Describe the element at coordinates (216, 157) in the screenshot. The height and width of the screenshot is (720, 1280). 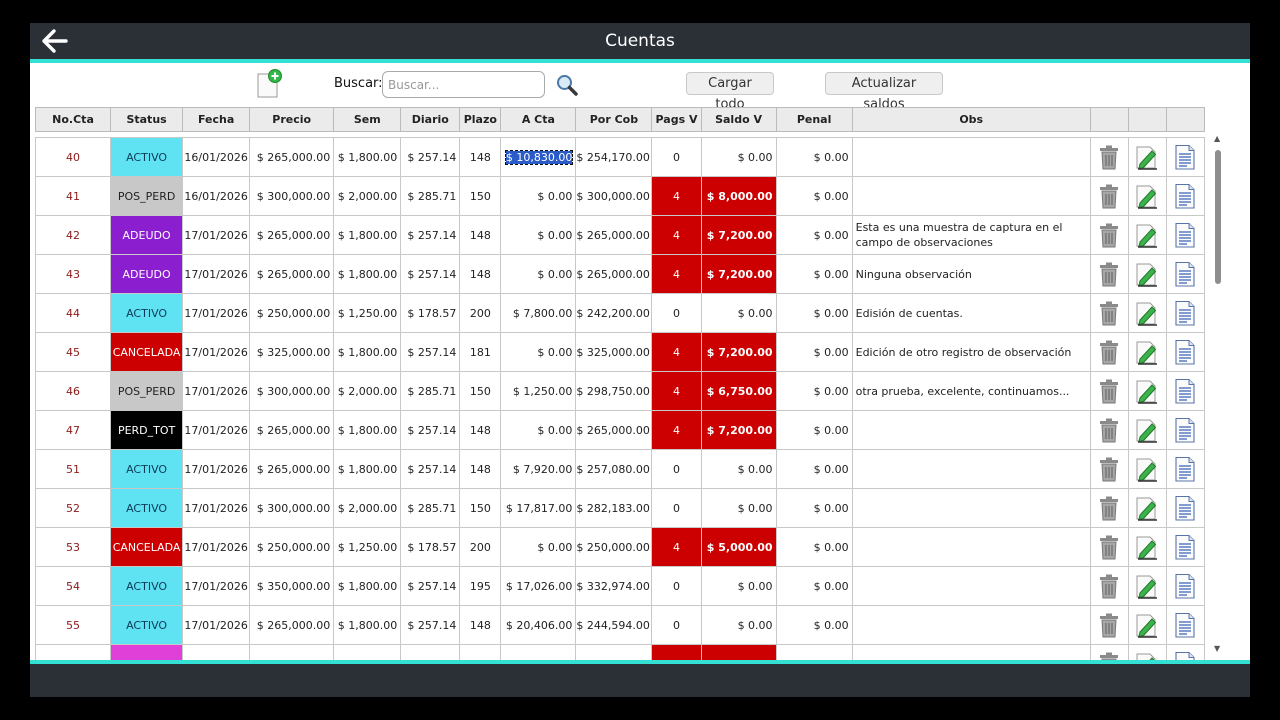
I see `date-cell: 16/01/2026` at that location.